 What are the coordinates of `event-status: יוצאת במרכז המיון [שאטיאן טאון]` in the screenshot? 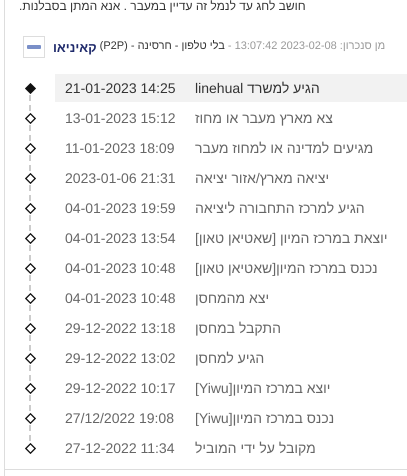 It's located at (291, 238).